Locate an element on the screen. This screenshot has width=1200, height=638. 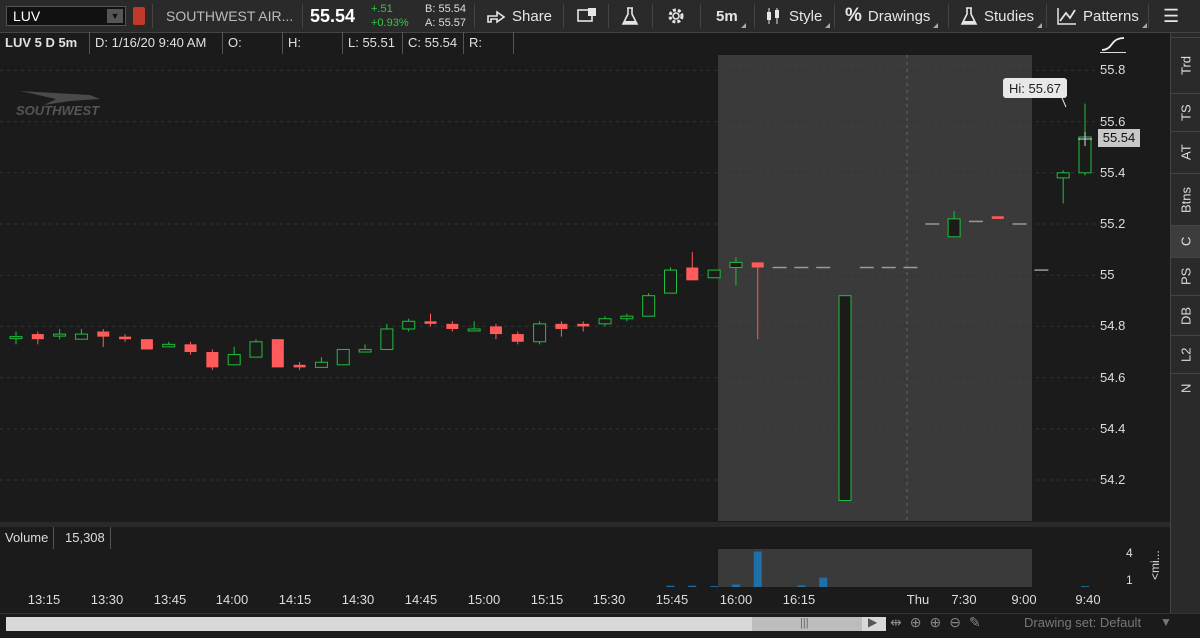
right-tab-at: AT is located at coordinates (1185, 152).